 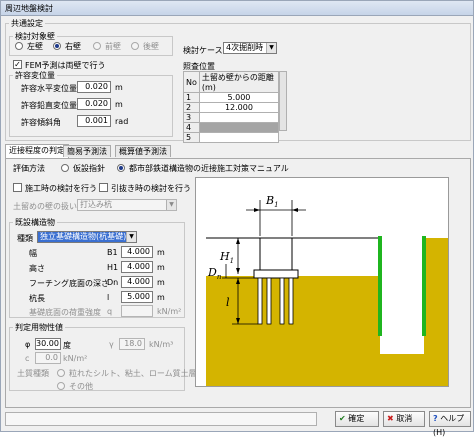 I want to click on close-icon: ✖, so click(x=390, y=418).